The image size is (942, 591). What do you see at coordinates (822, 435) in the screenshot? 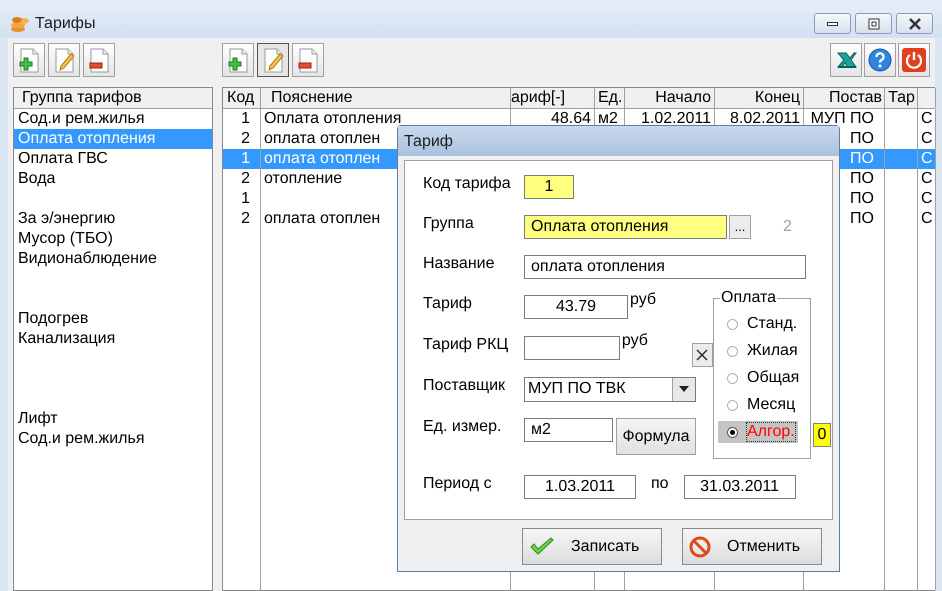
I see `value-badge: 0` at bounding box center [822, 435].